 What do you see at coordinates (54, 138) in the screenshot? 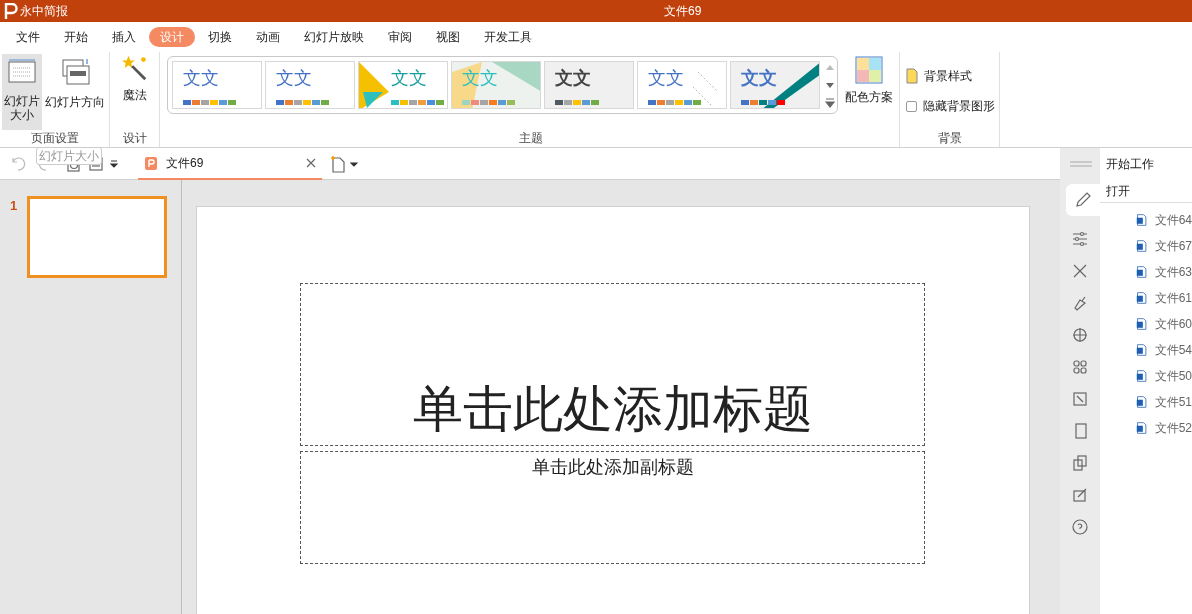
I see `group-label: 页面设置` at bounding box center [54, 138].